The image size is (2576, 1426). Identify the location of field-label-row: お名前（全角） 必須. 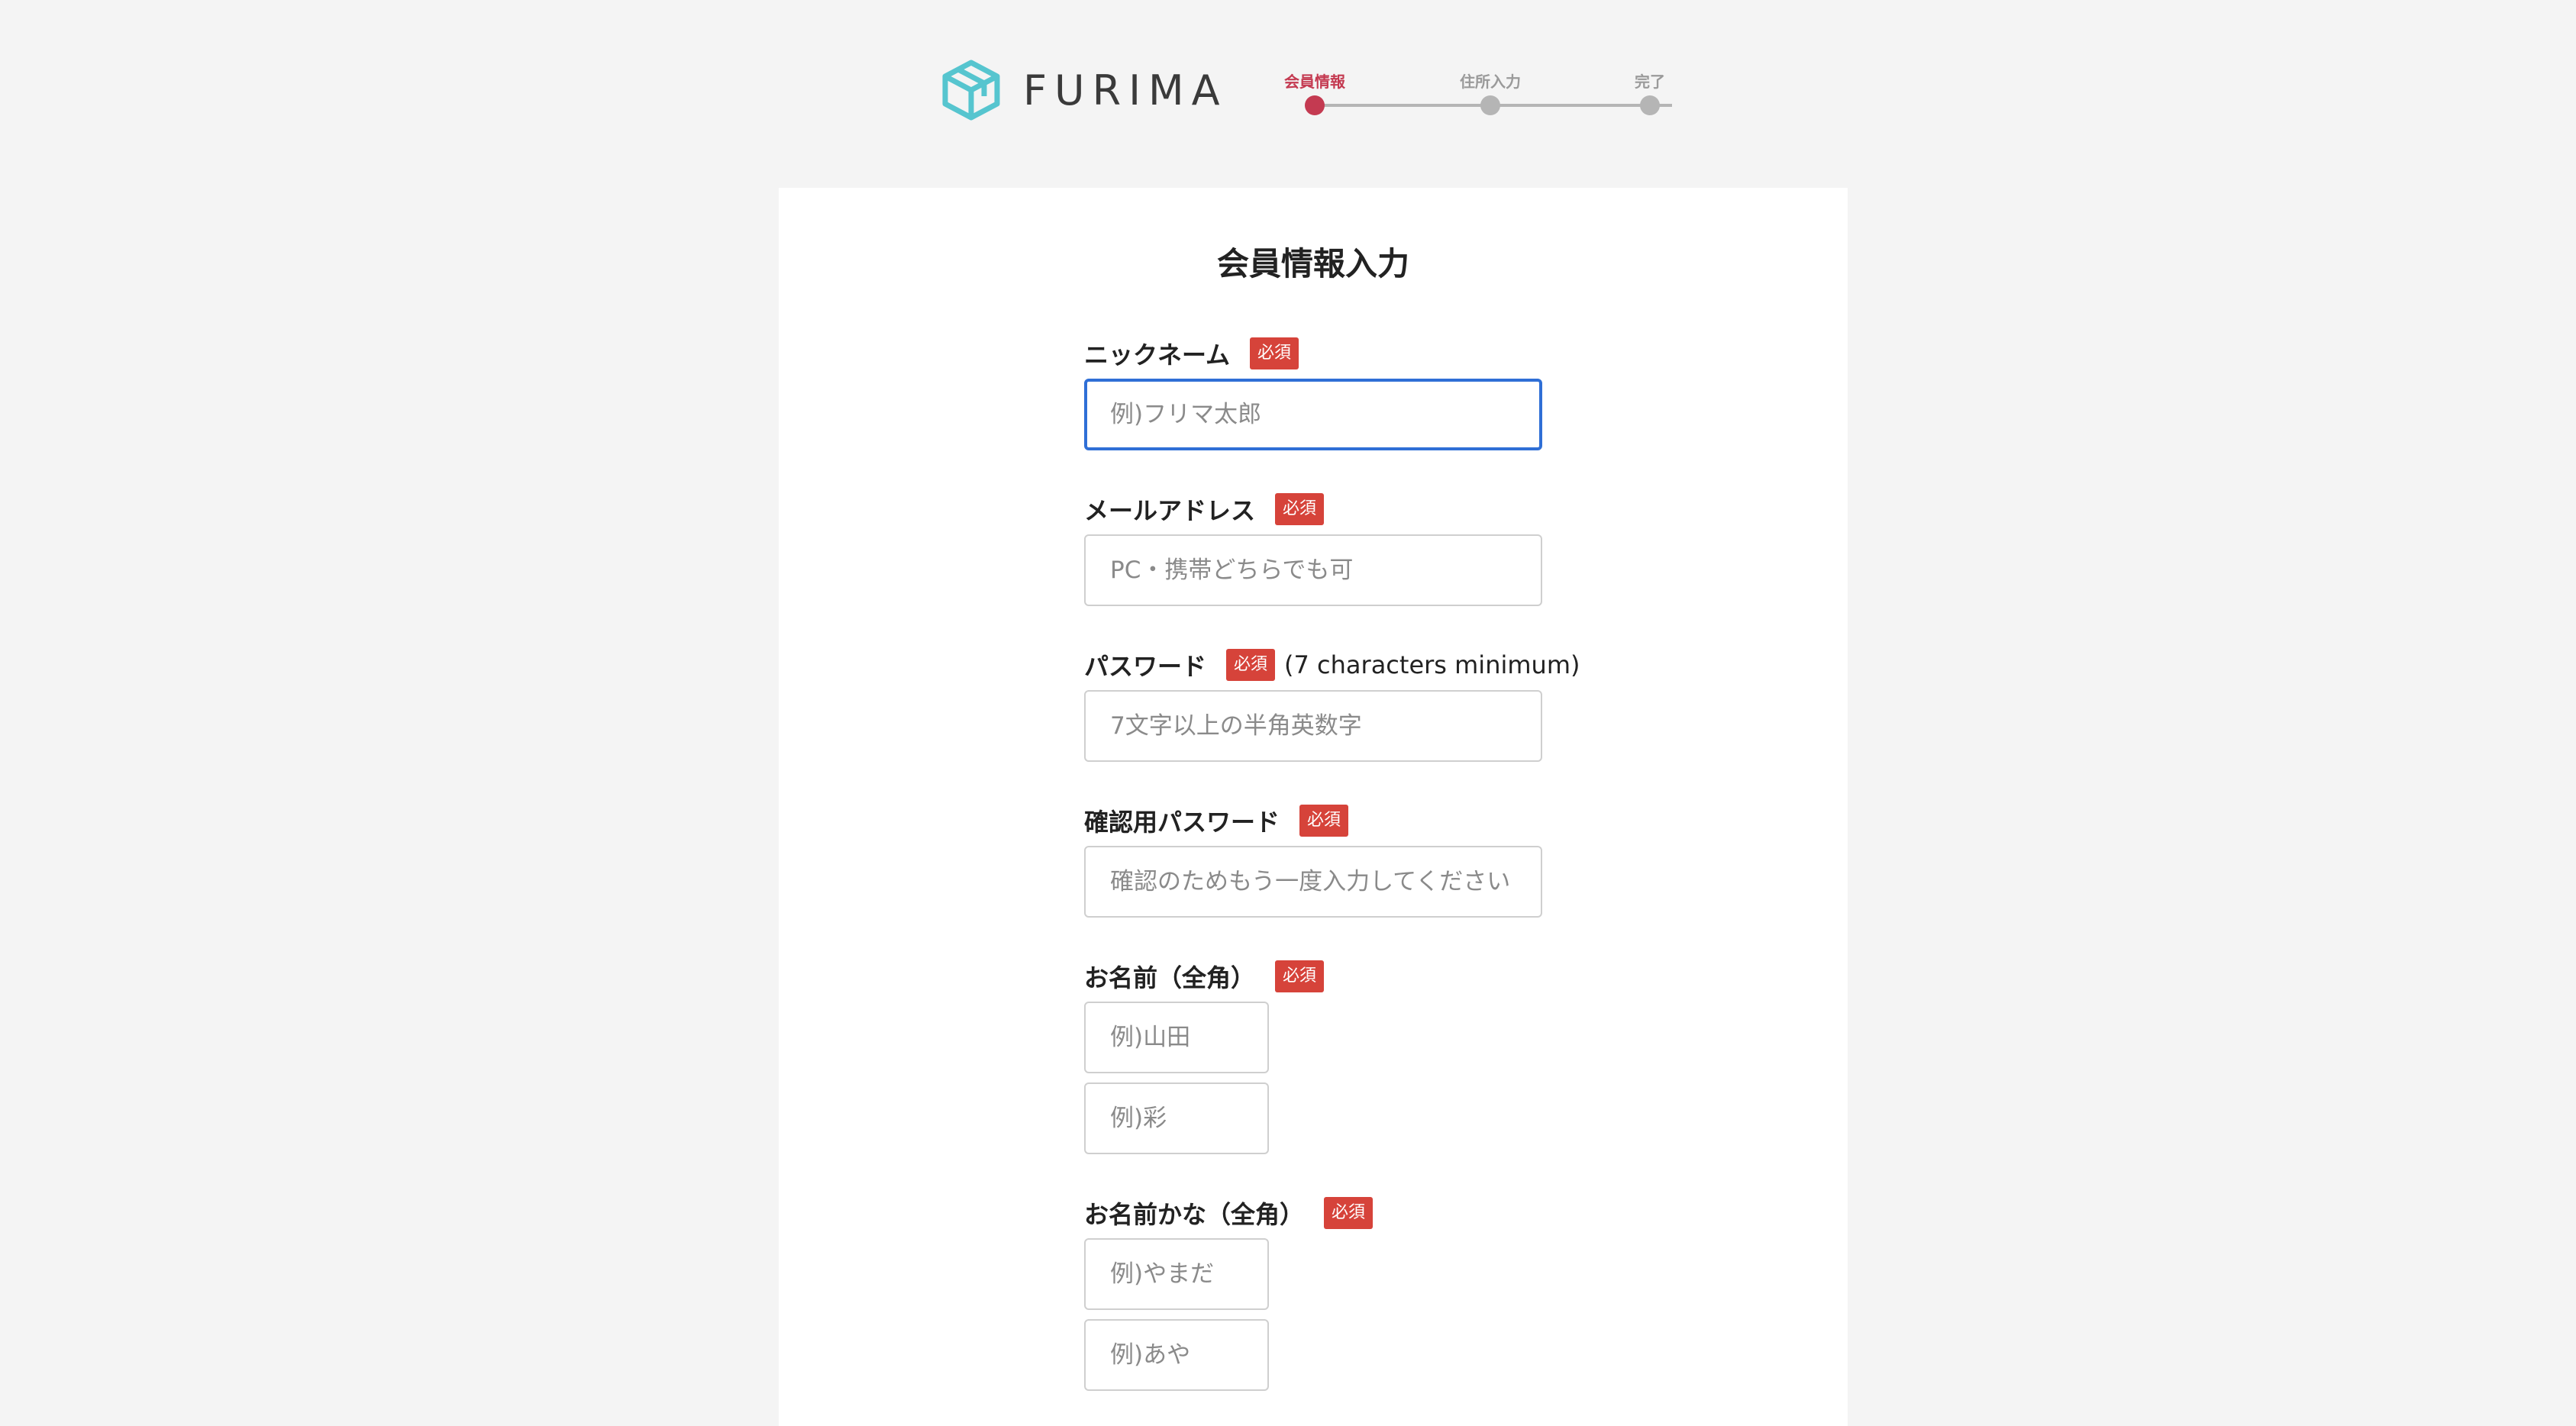
(1321, 976).